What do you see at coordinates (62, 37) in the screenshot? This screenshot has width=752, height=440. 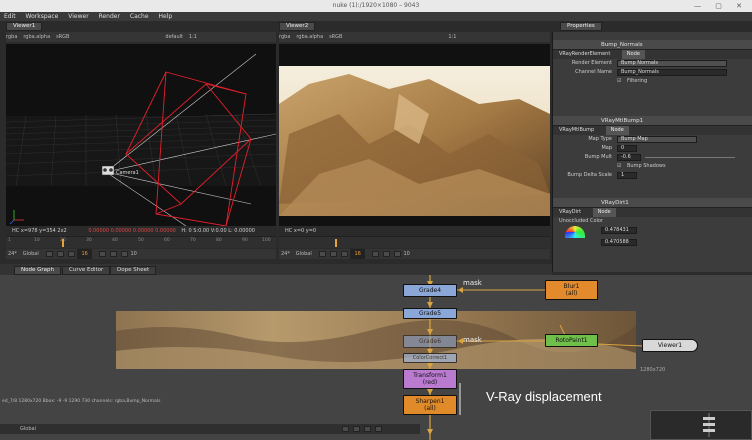 I see `viewer1-colorspace: sRGB` at bounding box center [62, 37].